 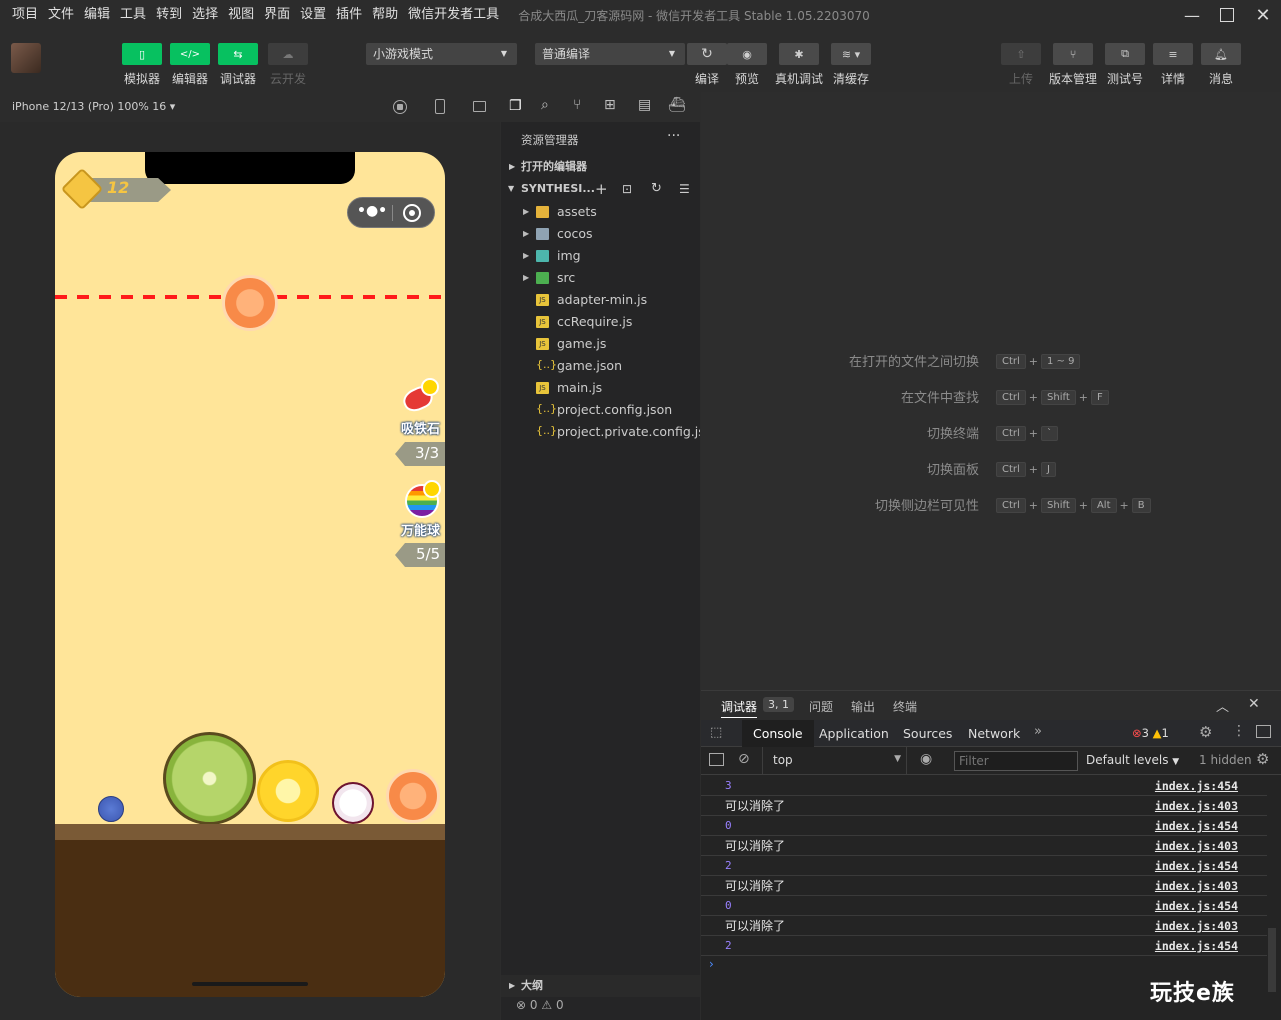 What do you see at coordinates (1125, 54) in the screenshot?
I see `test-id-button: ⧉` at bounding box center [1125, 54].